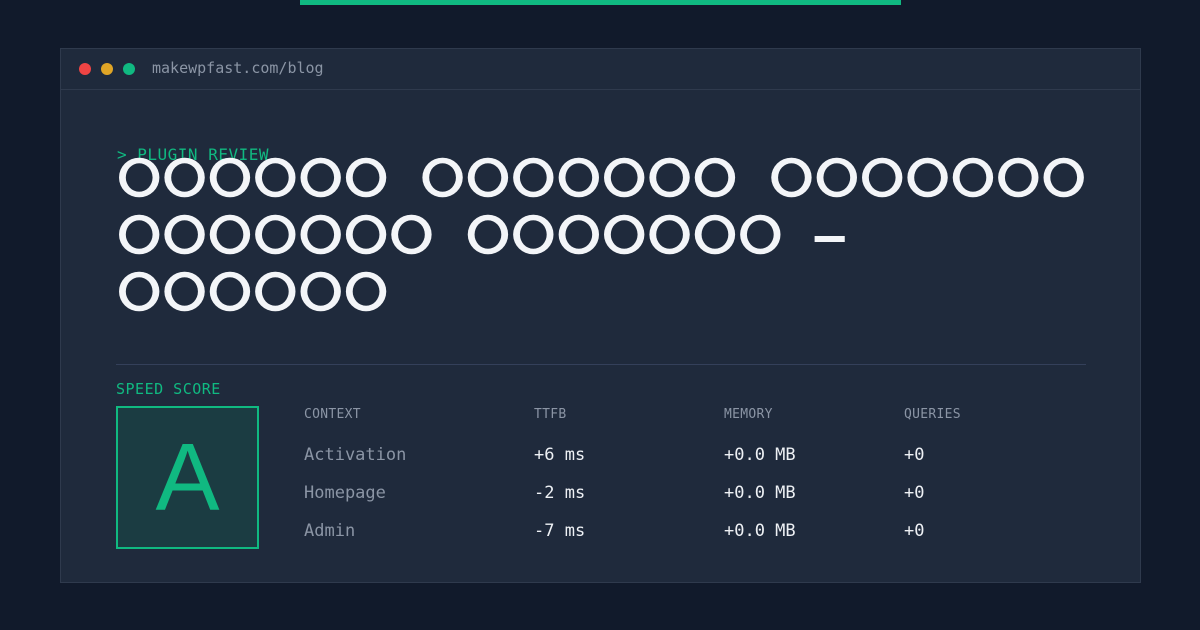 Image resolution: width=1200 pixels, height=630 pixels. Describe the element at coordinates (600, 2) in the screenshot. I see `top-accent-bar` at that location.